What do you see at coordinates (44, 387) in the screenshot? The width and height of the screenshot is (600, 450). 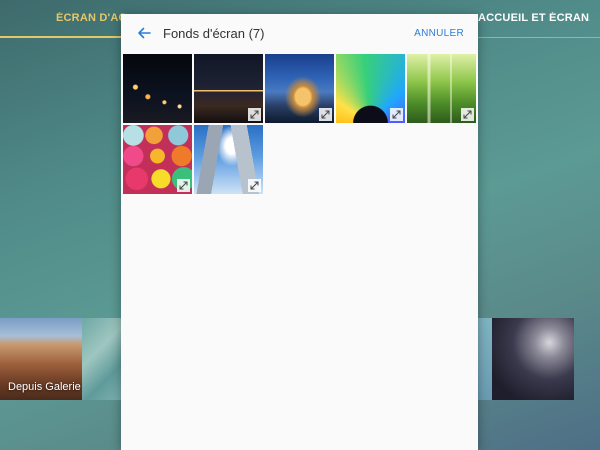 I see `from-gallery-label: Depuis Galerie` at bounding box center [44, 387].